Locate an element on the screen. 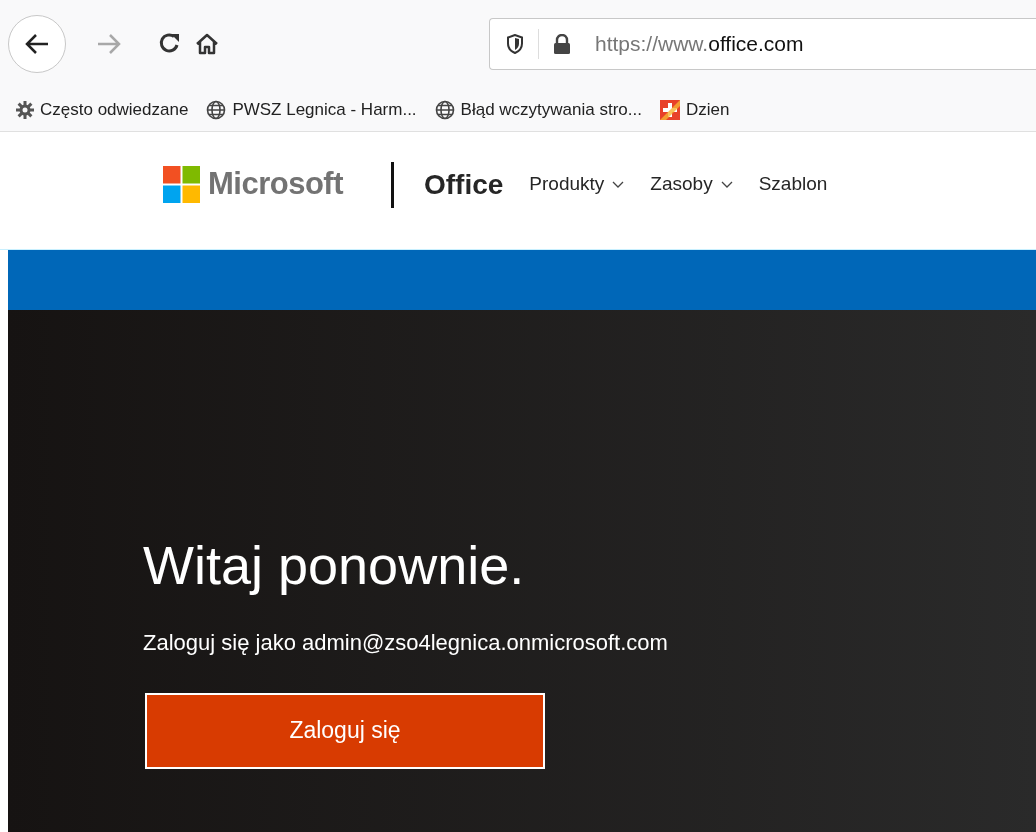 The height and width of the screenshot is (832, 1036). nav-menu-item: Produkty is located at coordinates (577, 184).